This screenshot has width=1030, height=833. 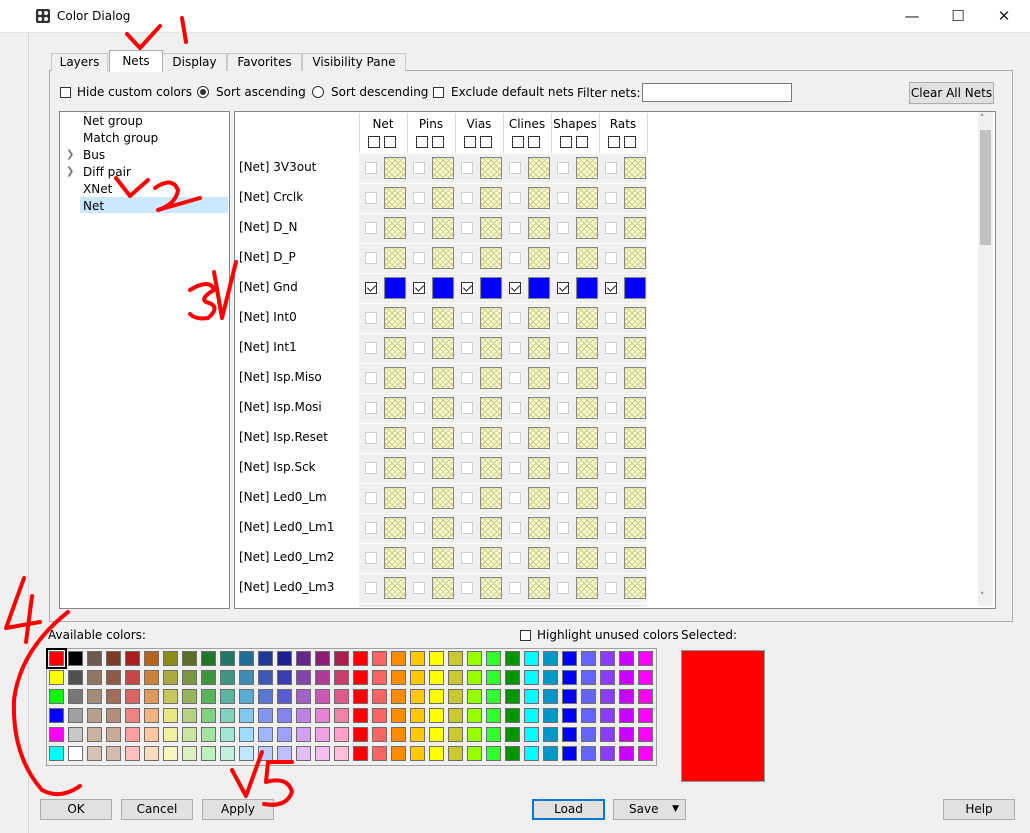 I want to click on annotation-bracket, so click(x=46, y=703).